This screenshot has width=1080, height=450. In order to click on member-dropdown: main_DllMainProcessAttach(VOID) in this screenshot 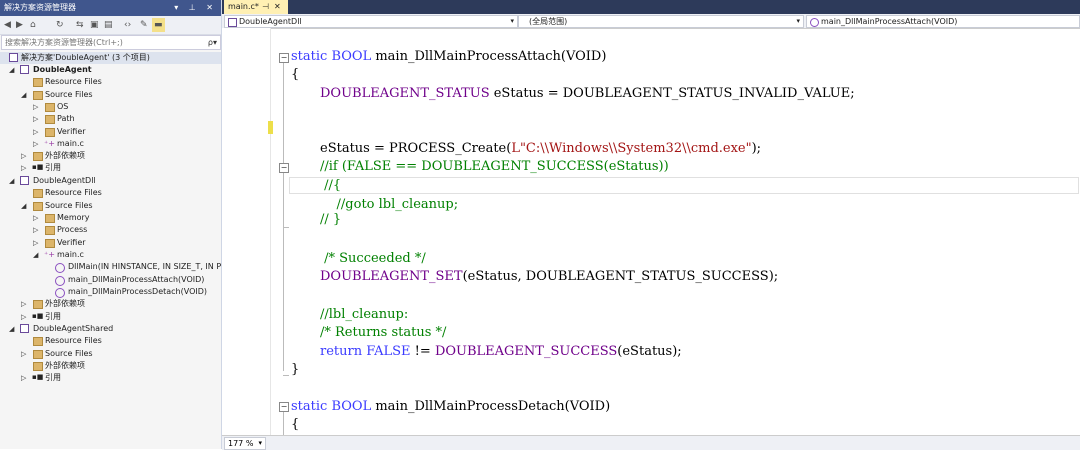, I will do `click(943, 21)`.